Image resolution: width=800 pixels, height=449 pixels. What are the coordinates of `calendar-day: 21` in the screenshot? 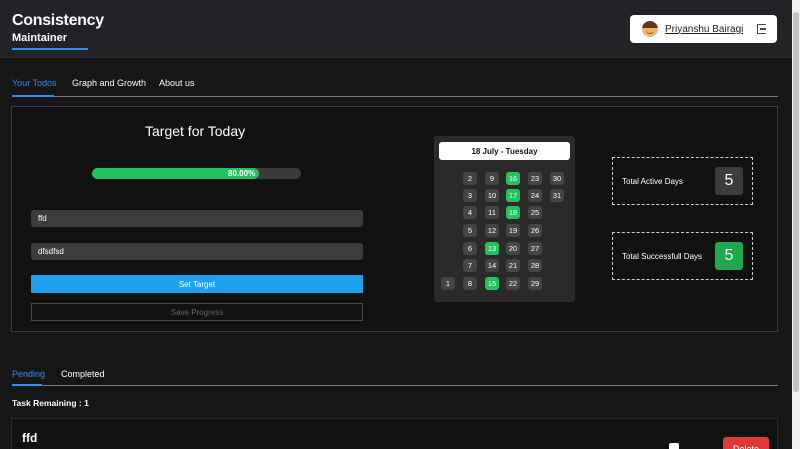 It's located at (513, 265).